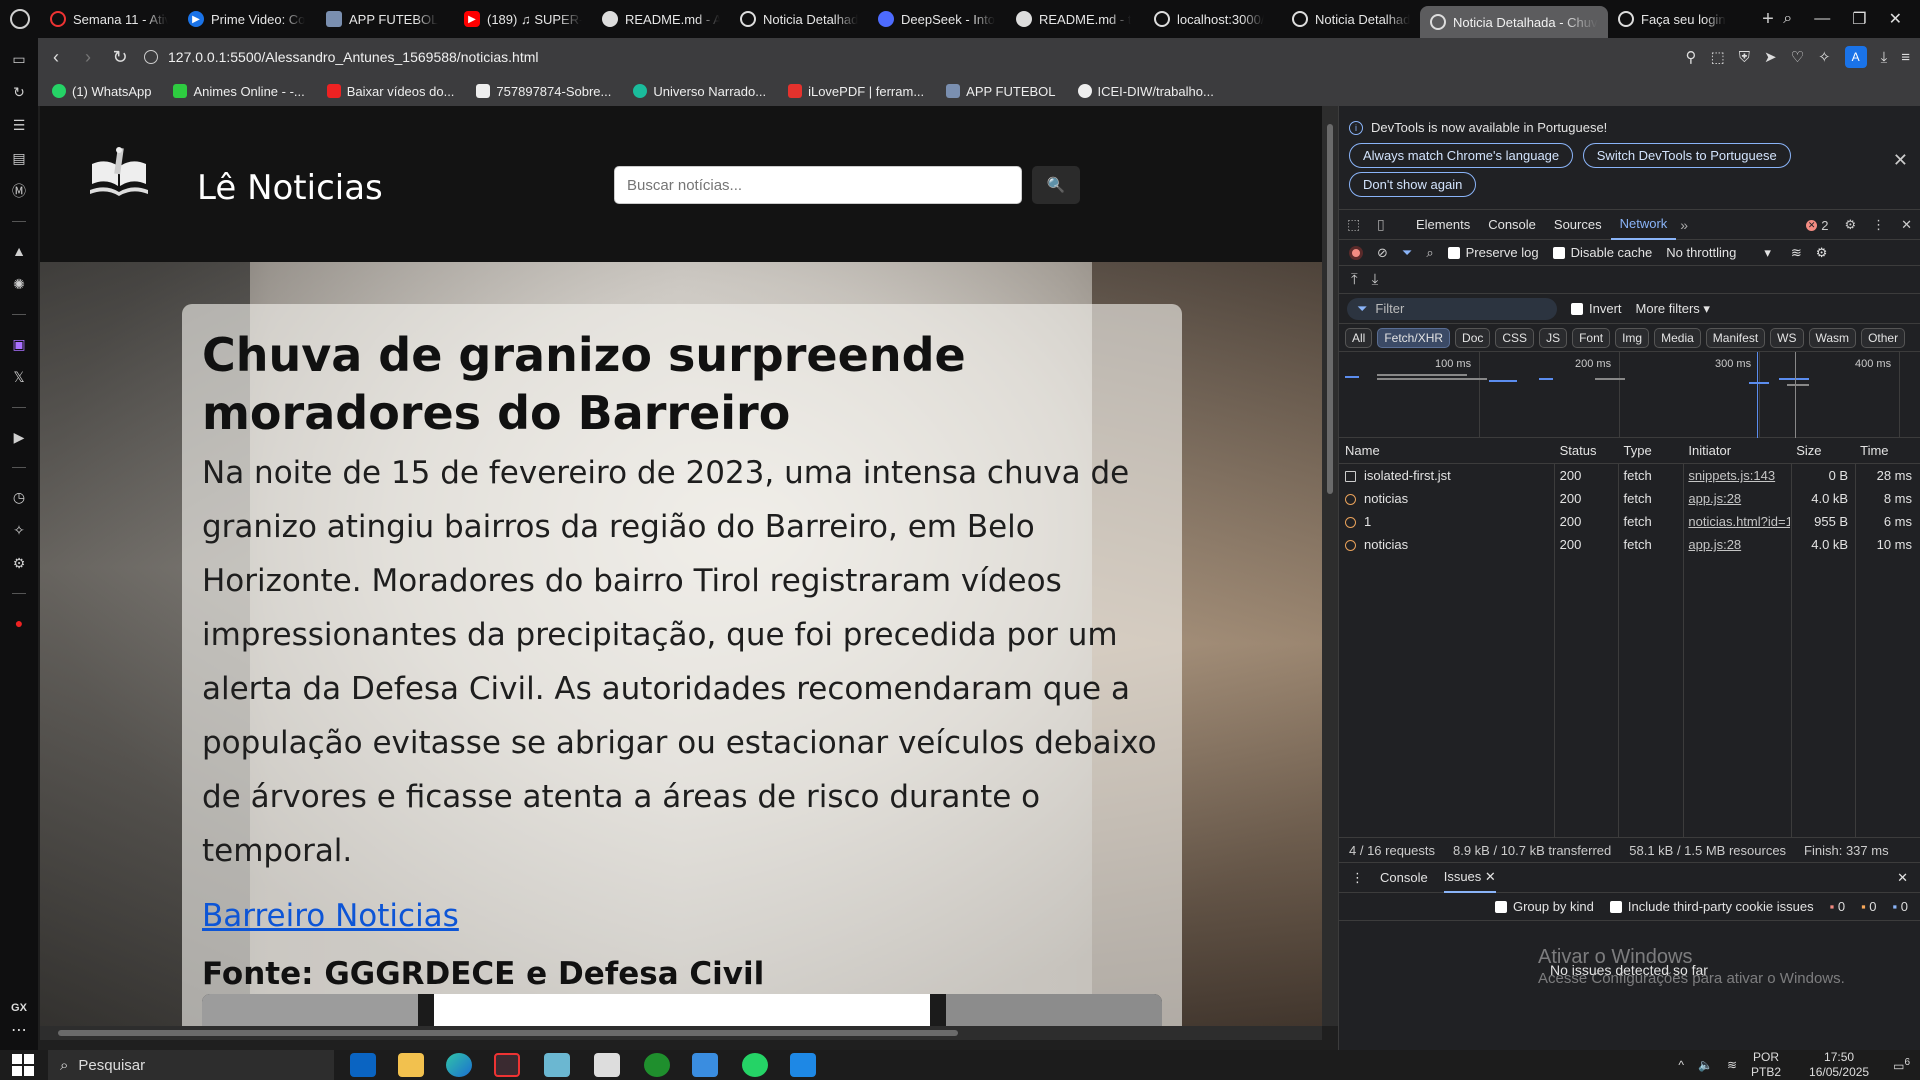 The height and width of the screenshot is (1080, 1920). I want to click on invert-checkbox: Invert, so click(1596, 308).